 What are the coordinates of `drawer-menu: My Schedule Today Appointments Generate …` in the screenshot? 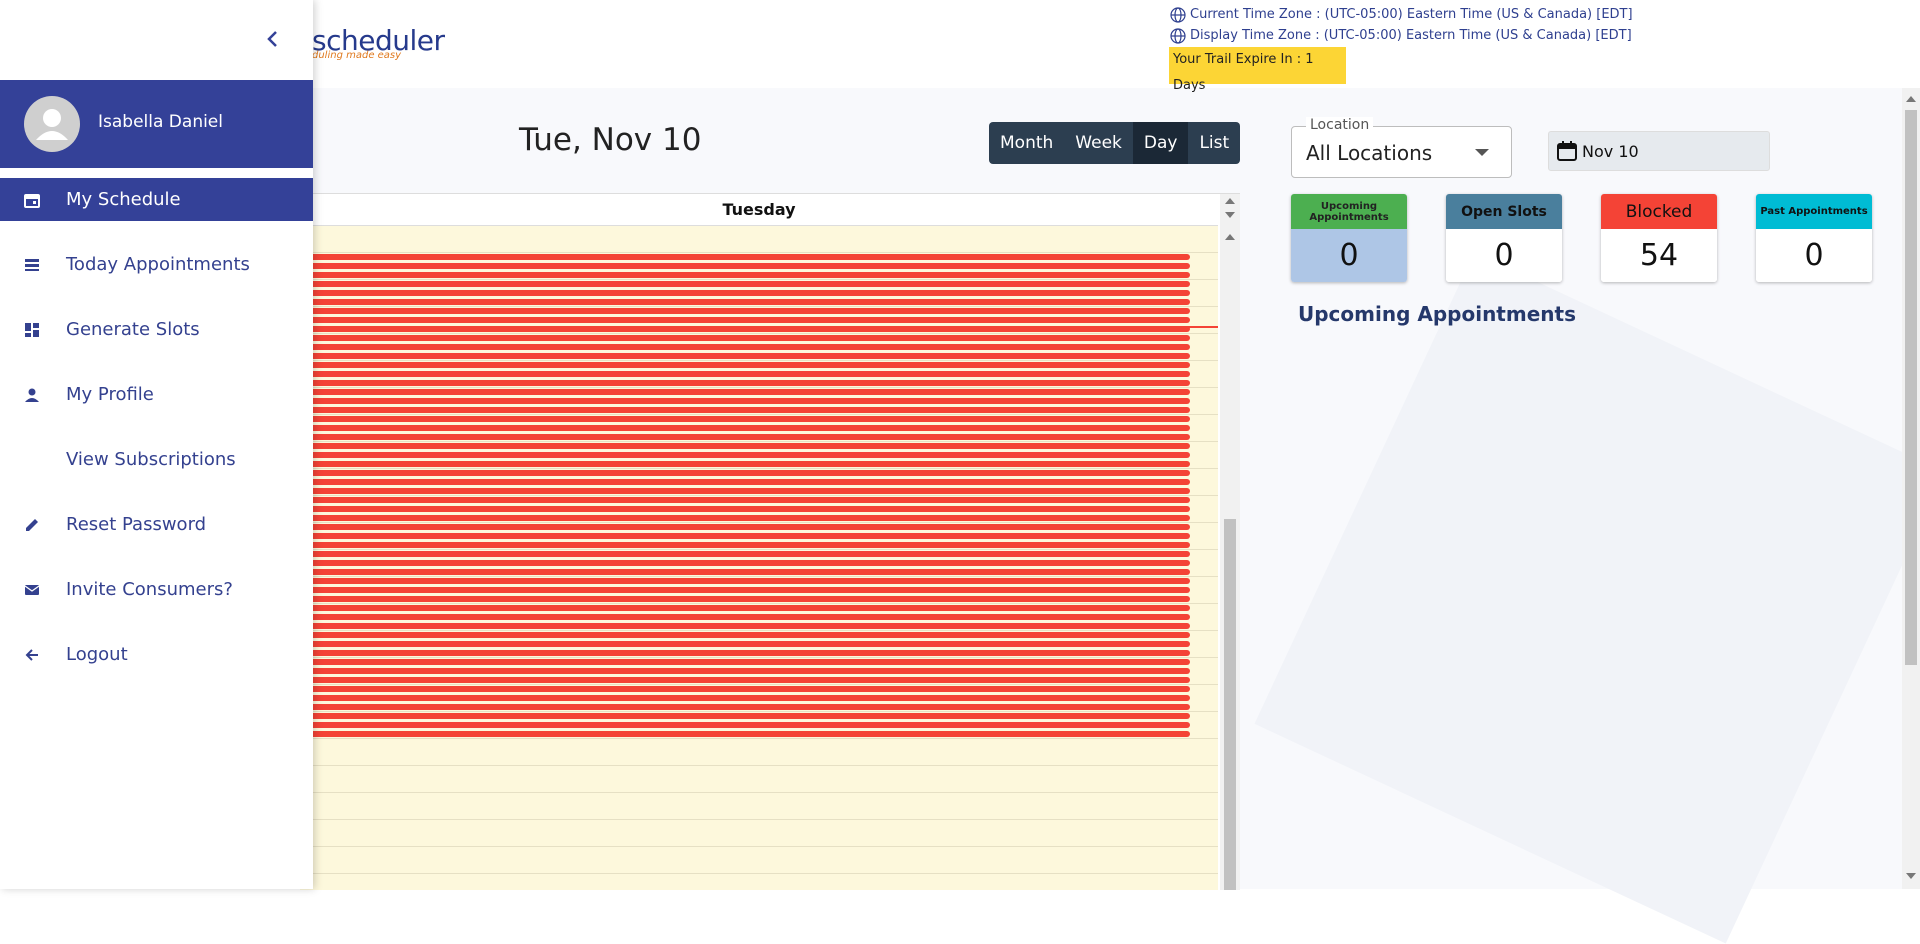 It's located at (156, 438).